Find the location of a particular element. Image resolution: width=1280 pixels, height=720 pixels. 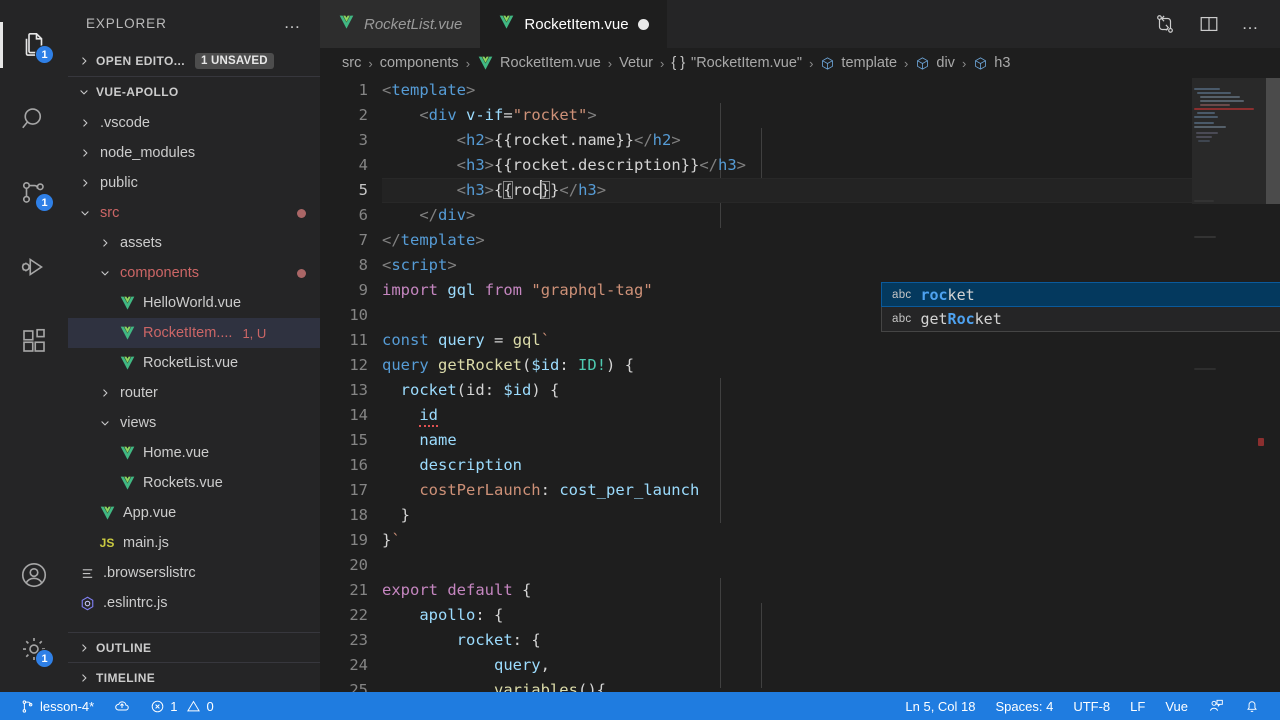

code-line: <h3>{{roc}}</h3> is located at coordinates (831, 190).